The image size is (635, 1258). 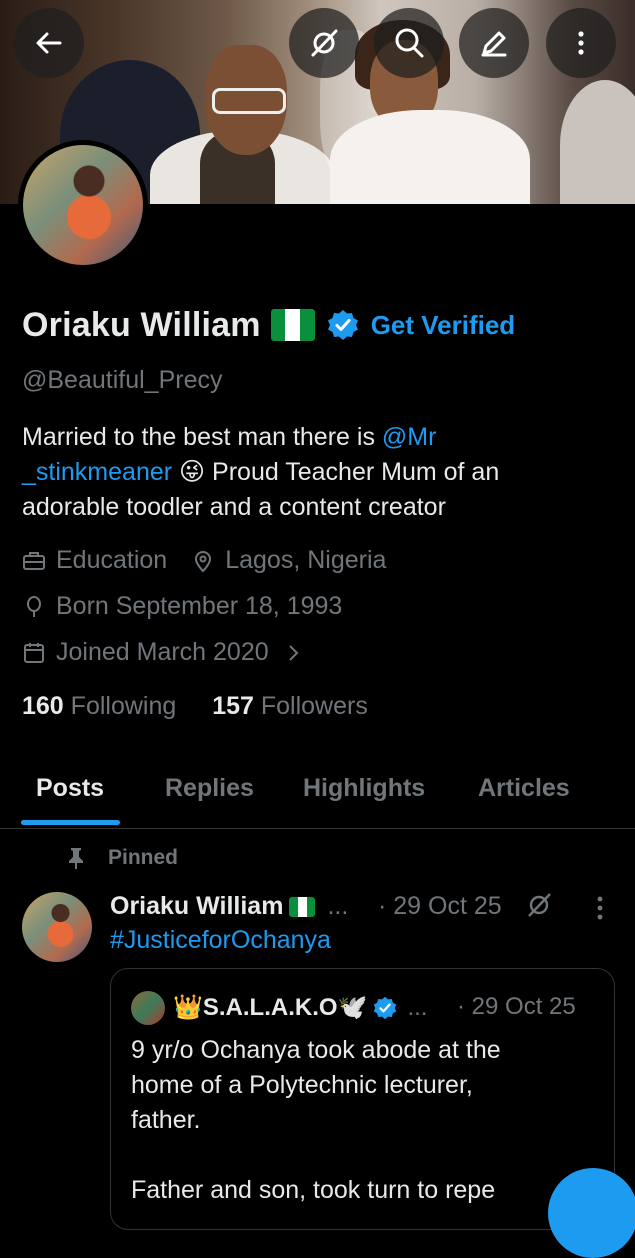 I want to click on post-author-name: Oriaku William, so click(x=196, y=906).